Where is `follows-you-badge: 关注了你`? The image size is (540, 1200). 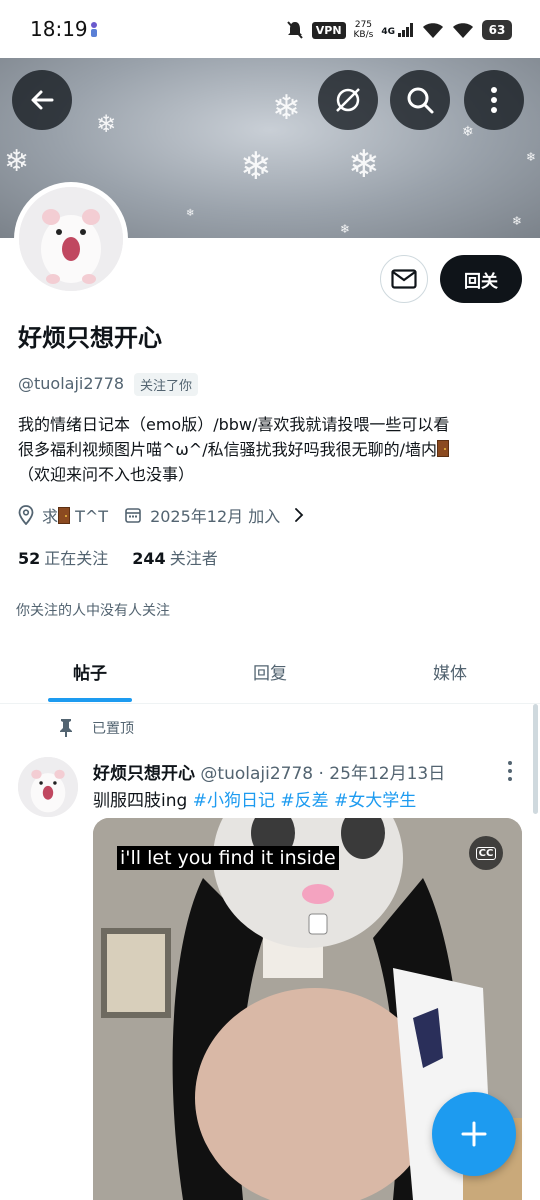
follows-you-badge: 关注了你 is located at coordinates (166, 384).